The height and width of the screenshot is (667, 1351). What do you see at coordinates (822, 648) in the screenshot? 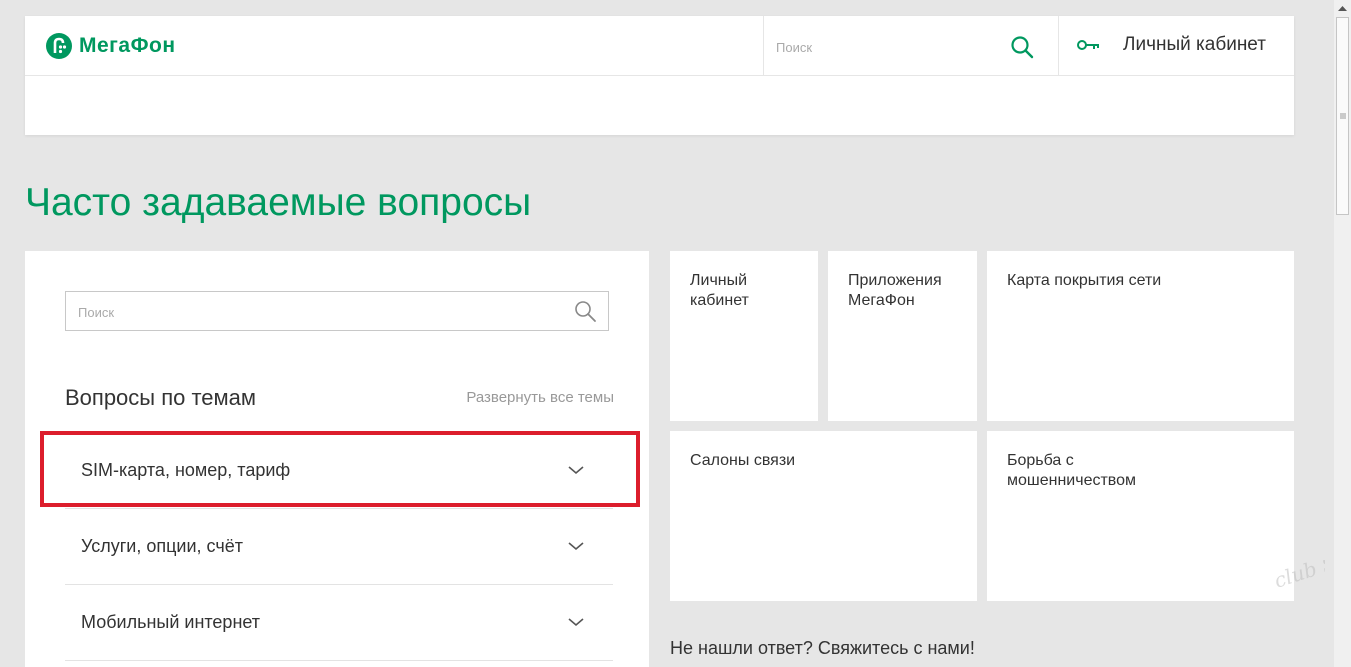
I see `contact-us-text: Не нашли ответ? Свяжитесь с нами!` at bounding box center [822, 648].